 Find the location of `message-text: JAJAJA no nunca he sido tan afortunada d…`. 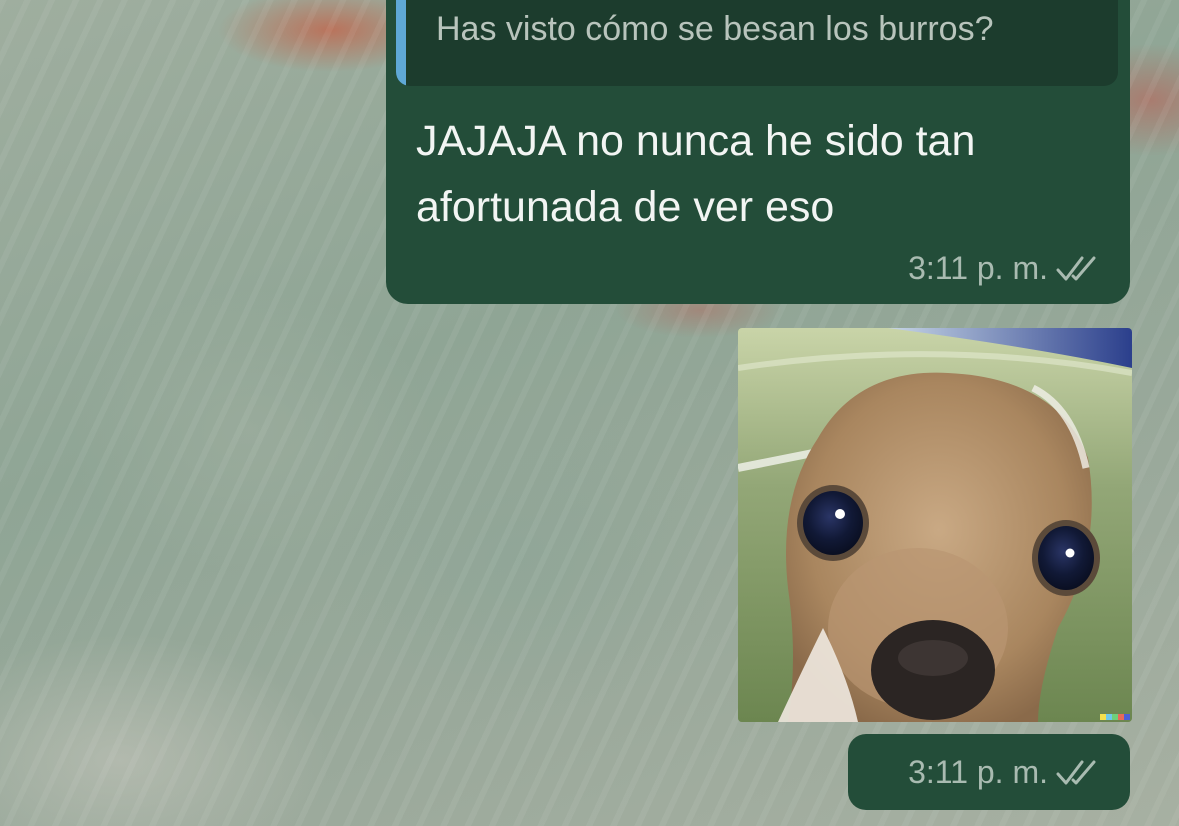

message-text: JAJAJA no nunca he sido tan afortunada d… is located at coordinates (696, 174).